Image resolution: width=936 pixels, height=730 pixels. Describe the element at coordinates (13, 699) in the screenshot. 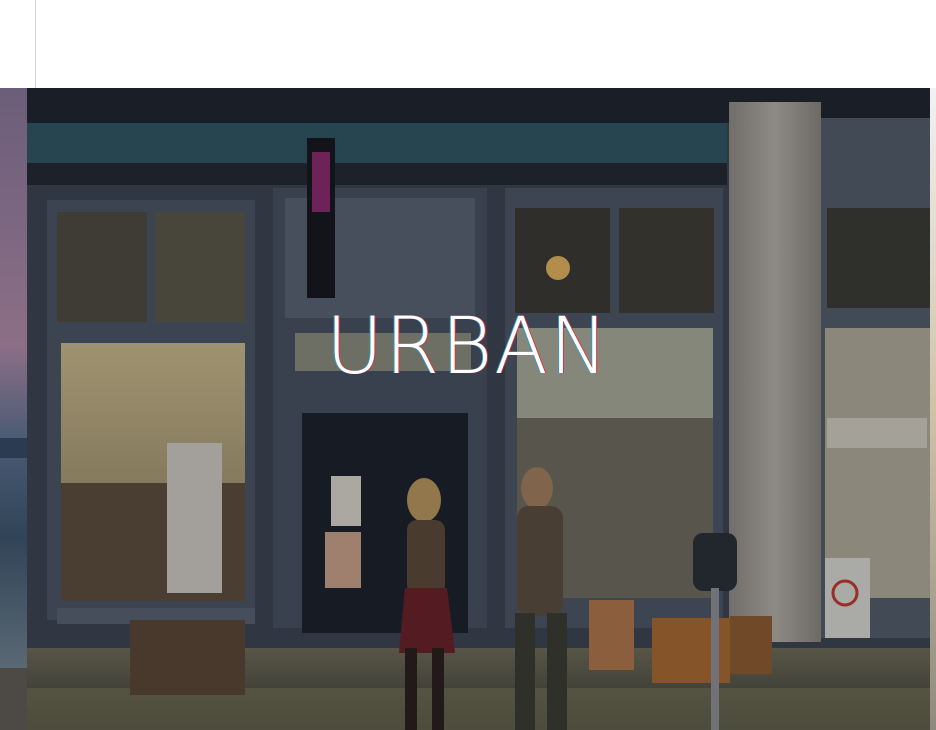

I see `prev-slide-shore` at that location.